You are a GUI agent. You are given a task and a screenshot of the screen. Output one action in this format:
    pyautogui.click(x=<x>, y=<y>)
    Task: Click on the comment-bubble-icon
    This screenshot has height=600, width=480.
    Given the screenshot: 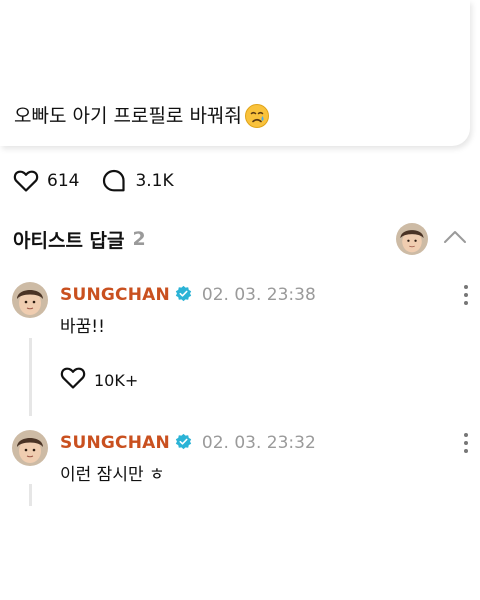 What is the action you would take?
    pyautogui.click(x=114, y=181)
    